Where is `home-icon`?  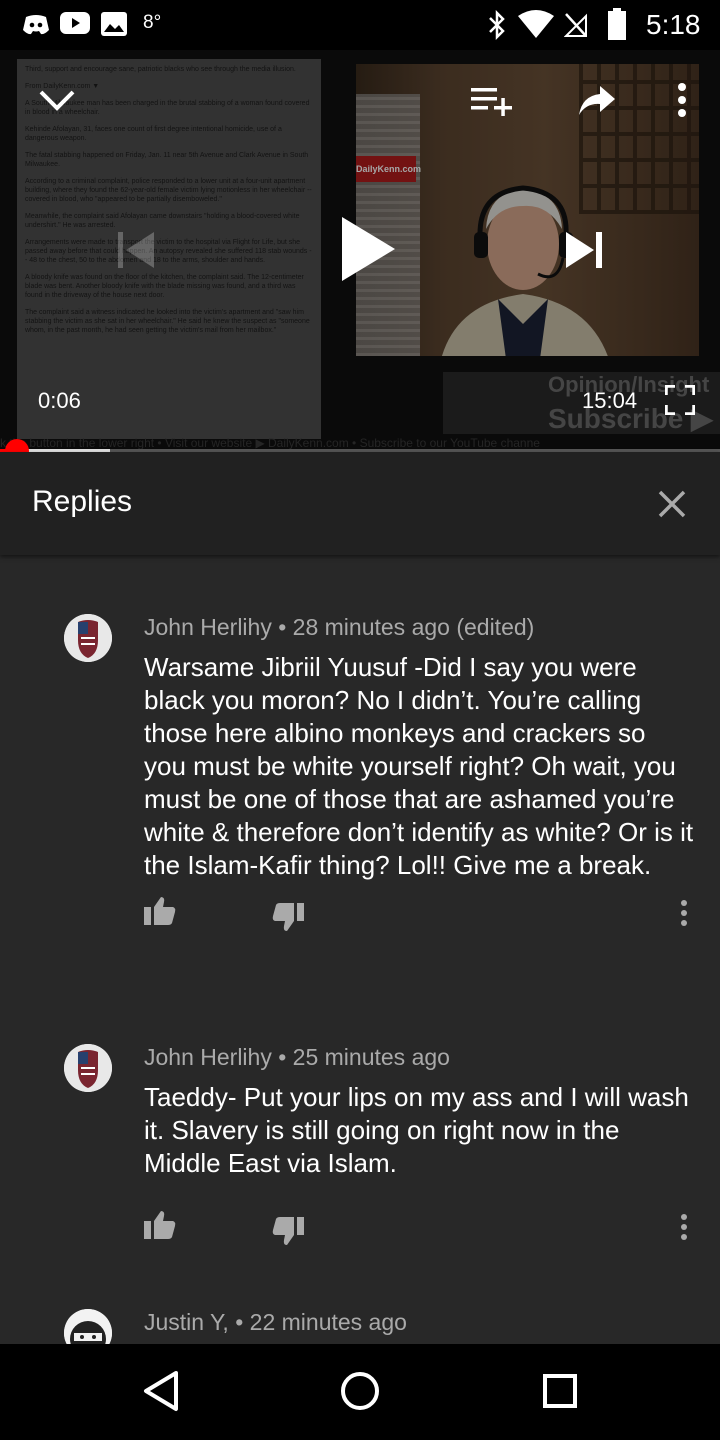 home-icon is located at coordinates (360, 1391).